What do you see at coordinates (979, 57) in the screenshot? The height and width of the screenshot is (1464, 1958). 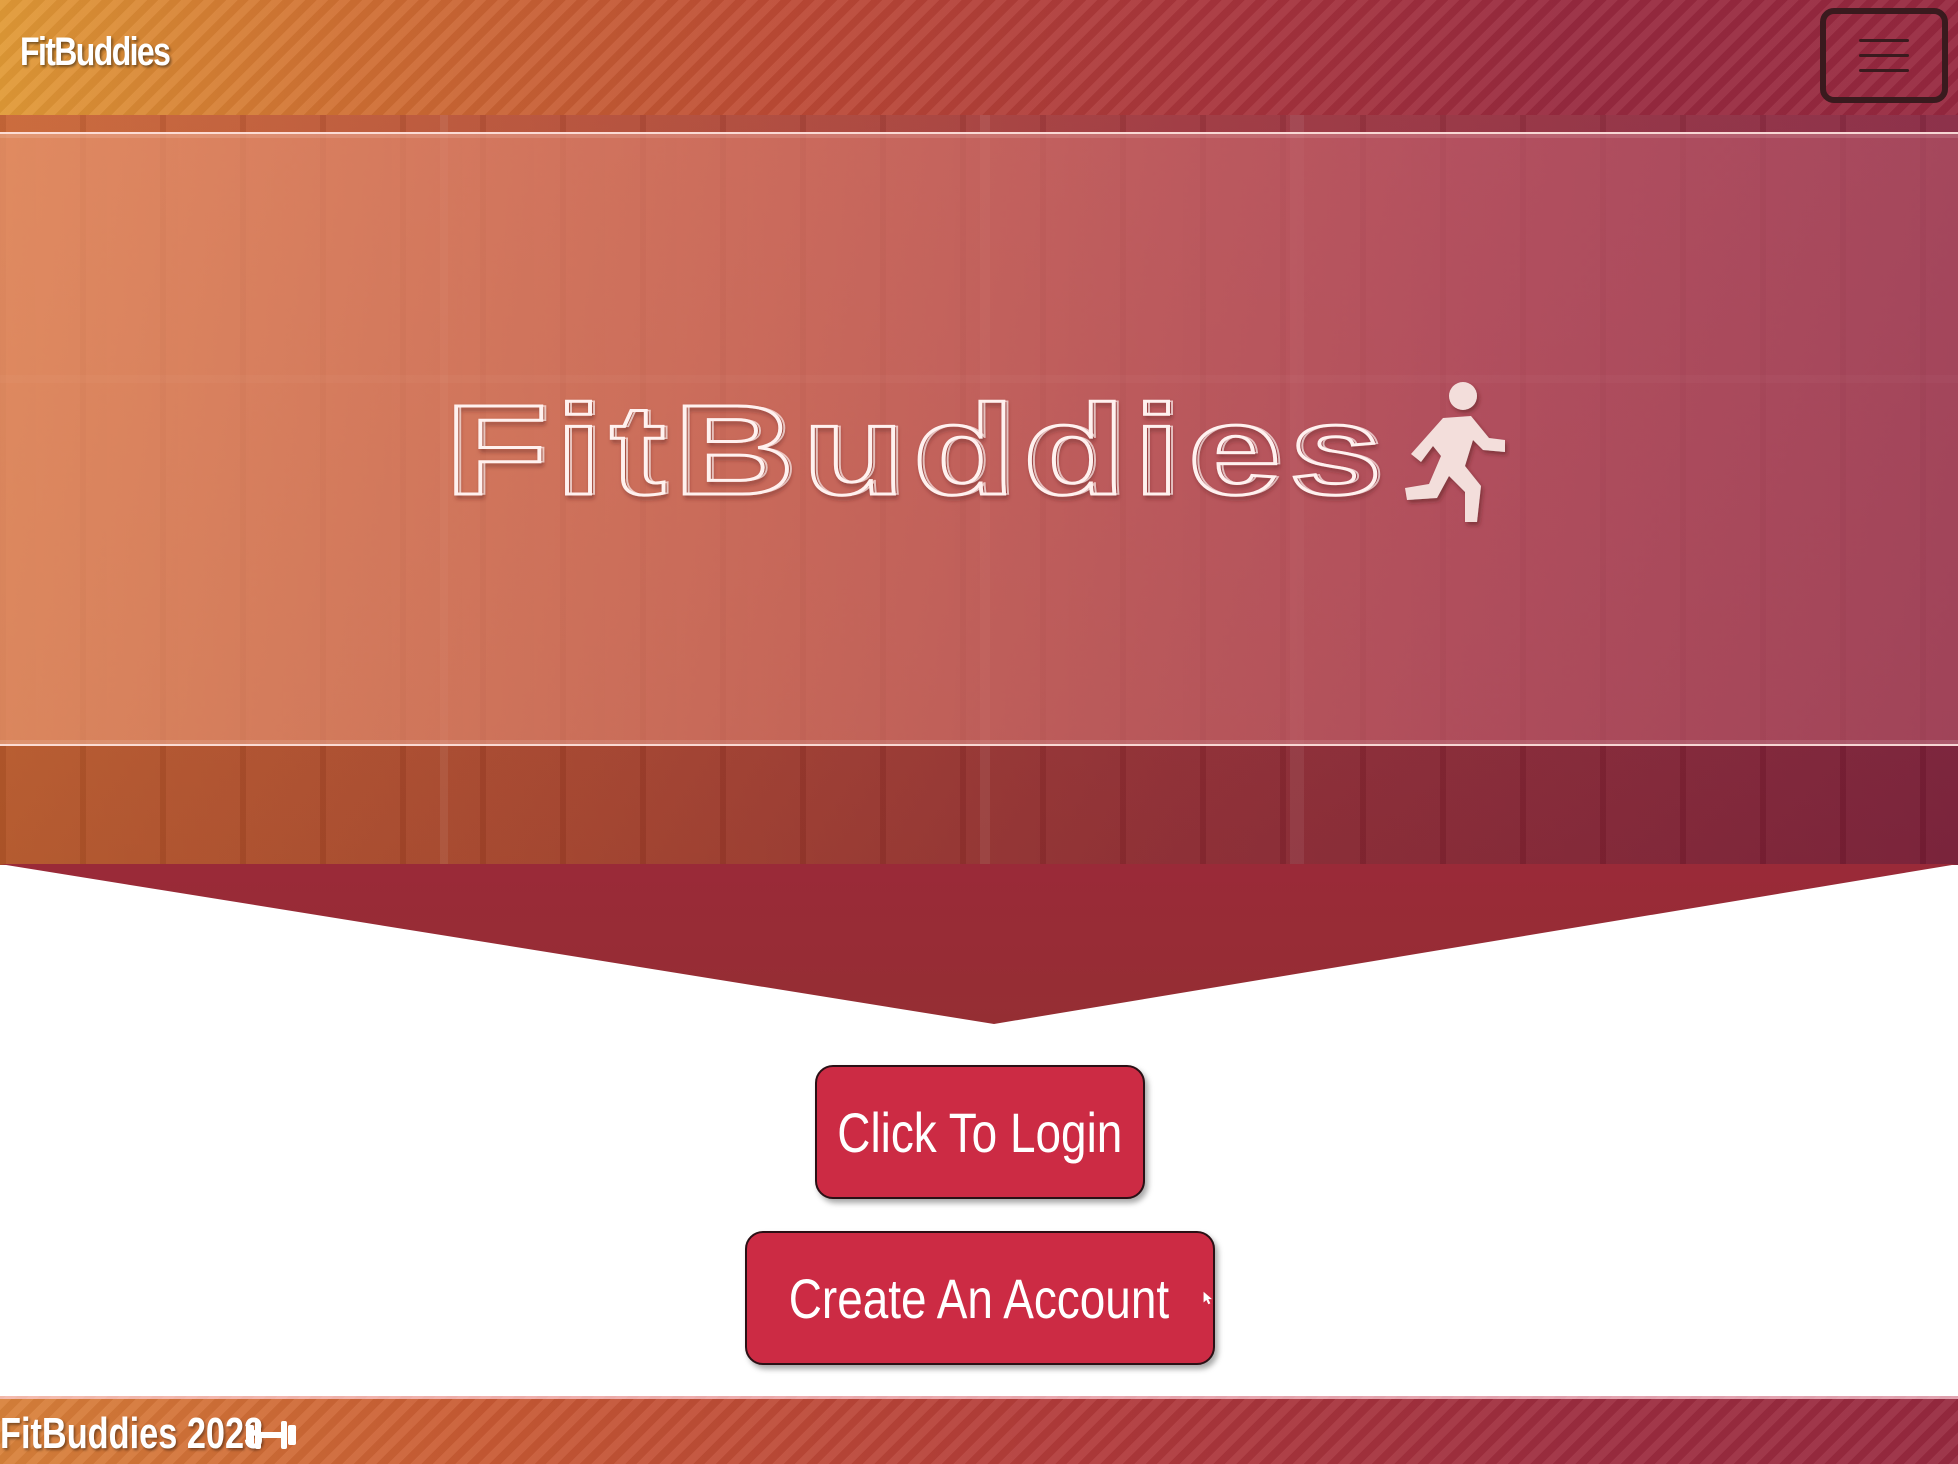 I see `navbar: FitBuddies` at bounding box center [979, 57].